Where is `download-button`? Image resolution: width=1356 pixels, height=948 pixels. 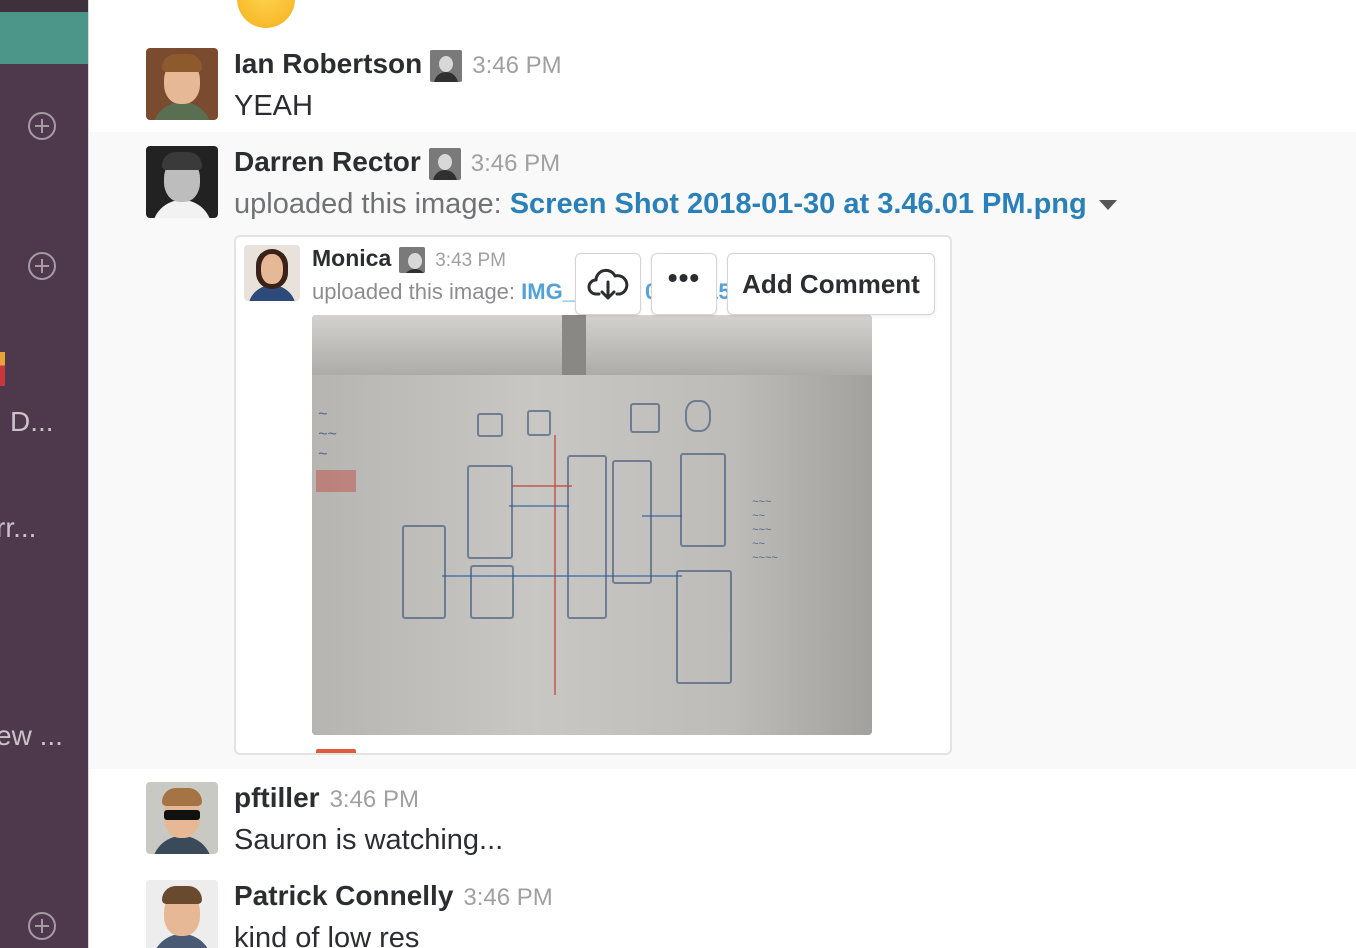 download-button is located at coordinates (608, 284).